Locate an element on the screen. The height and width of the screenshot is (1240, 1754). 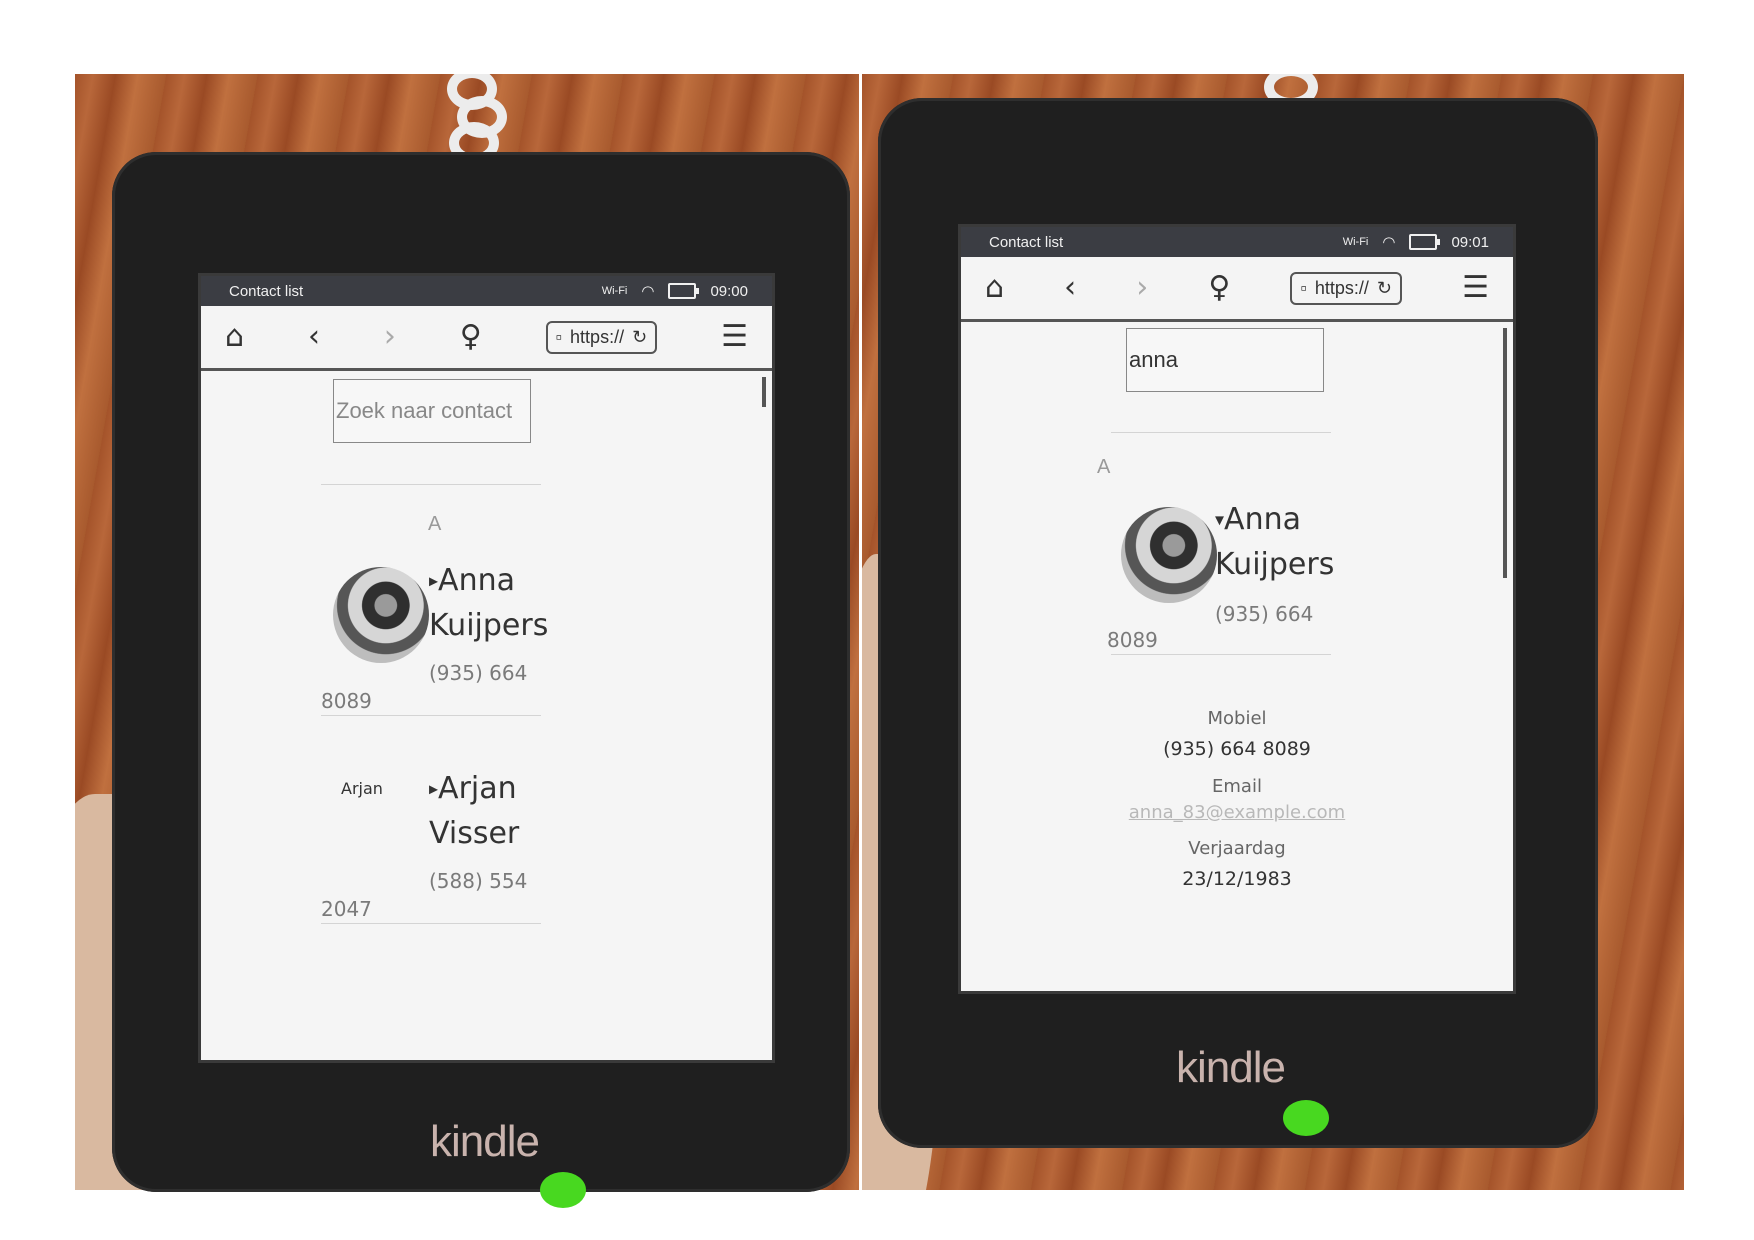
search-input: anna is located at coordinates (1225, 360).